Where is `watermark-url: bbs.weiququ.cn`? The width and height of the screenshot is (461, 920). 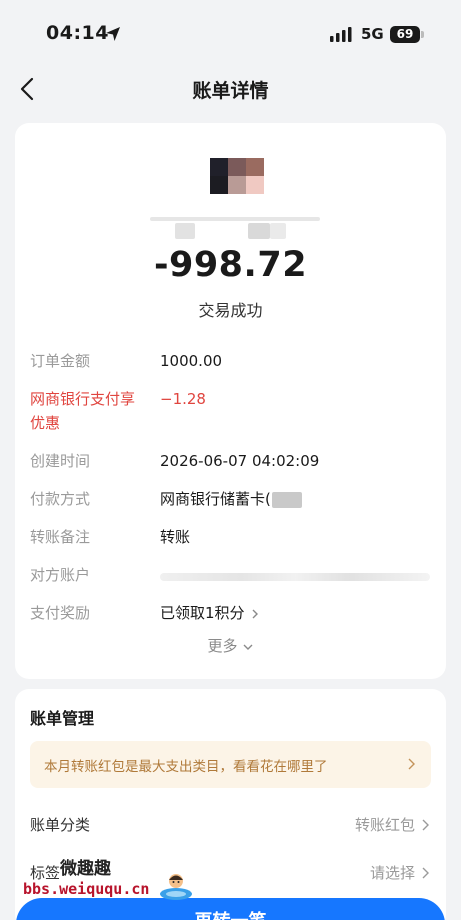
watermark-url: bbs.weiququ.cn is located at coordinates (86, 889).